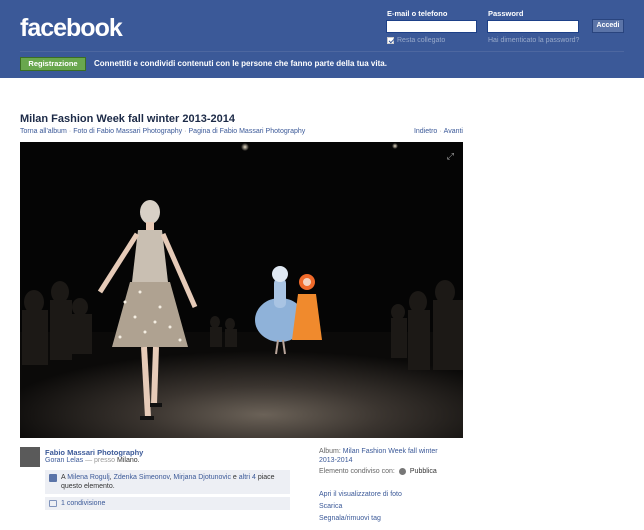  What do you see at coordinates (417, 13) in the screenshot?
I see `email-label: E-mail o telefono` at bounding box center [417, 13].